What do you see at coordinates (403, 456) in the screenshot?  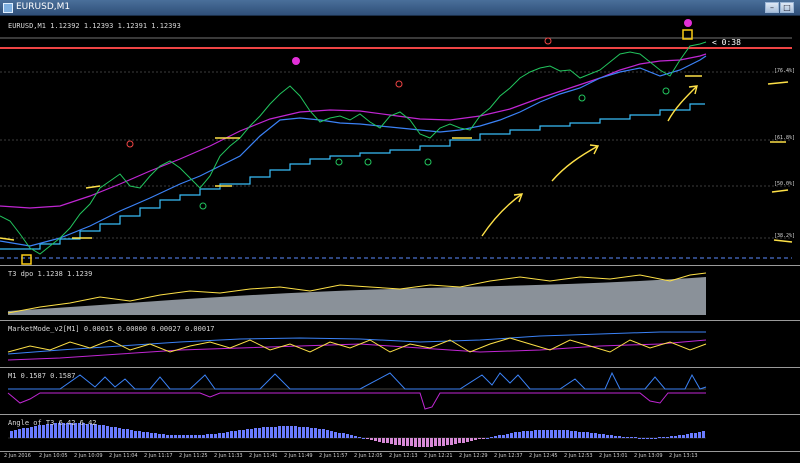 I see `time-tick-label: 2 Jun 12:13` at bounding box center [403, 456].